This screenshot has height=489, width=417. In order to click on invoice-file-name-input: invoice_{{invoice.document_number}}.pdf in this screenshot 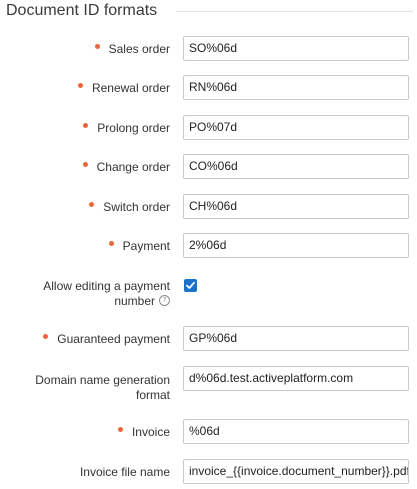, I will do `click(296, 471)`.